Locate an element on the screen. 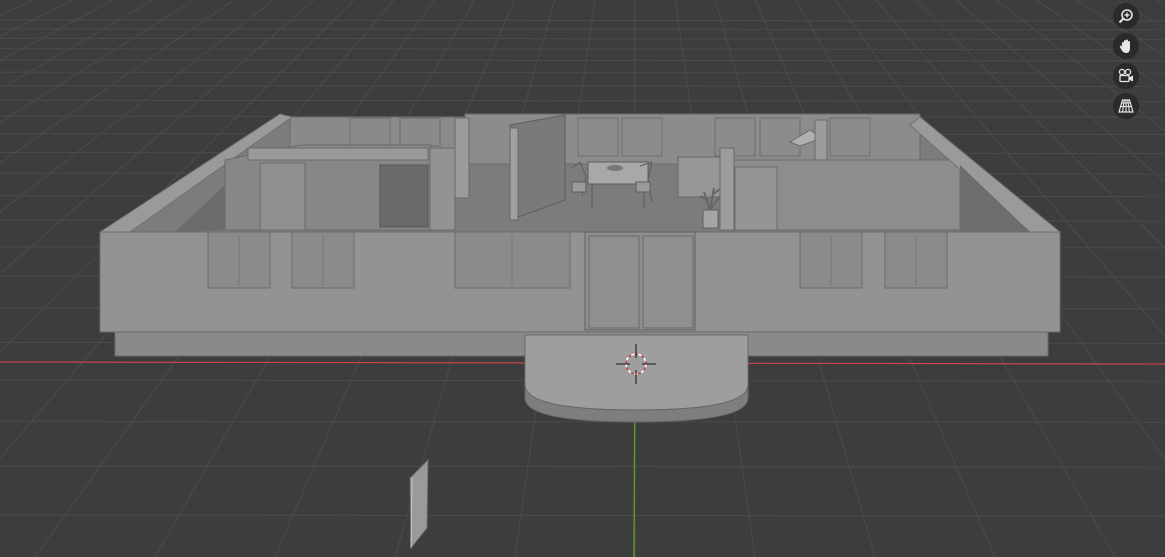  zoom-button is located at coordinates (1126, 16).